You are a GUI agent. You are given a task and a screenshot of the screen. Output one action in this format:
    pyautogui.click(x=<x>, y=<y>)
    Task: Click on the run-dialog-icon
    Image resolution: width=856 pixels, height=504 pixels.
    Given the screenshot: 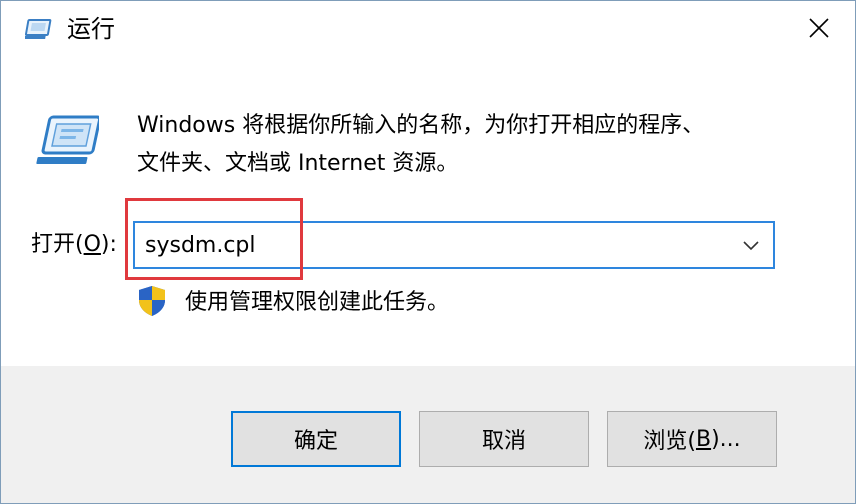 What is the action you would take?
    pyautogui.click(x=39, y=29)
    